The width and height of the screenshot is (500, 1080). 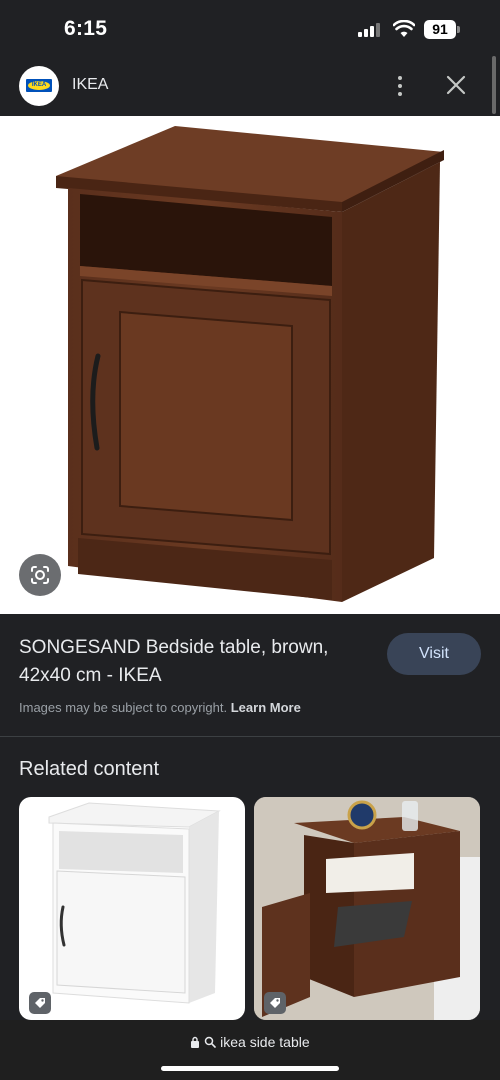 What do you see at coordinates (210, 1042) in the screenshot?
I see `search-icon` at bounding box center [210, 1042].